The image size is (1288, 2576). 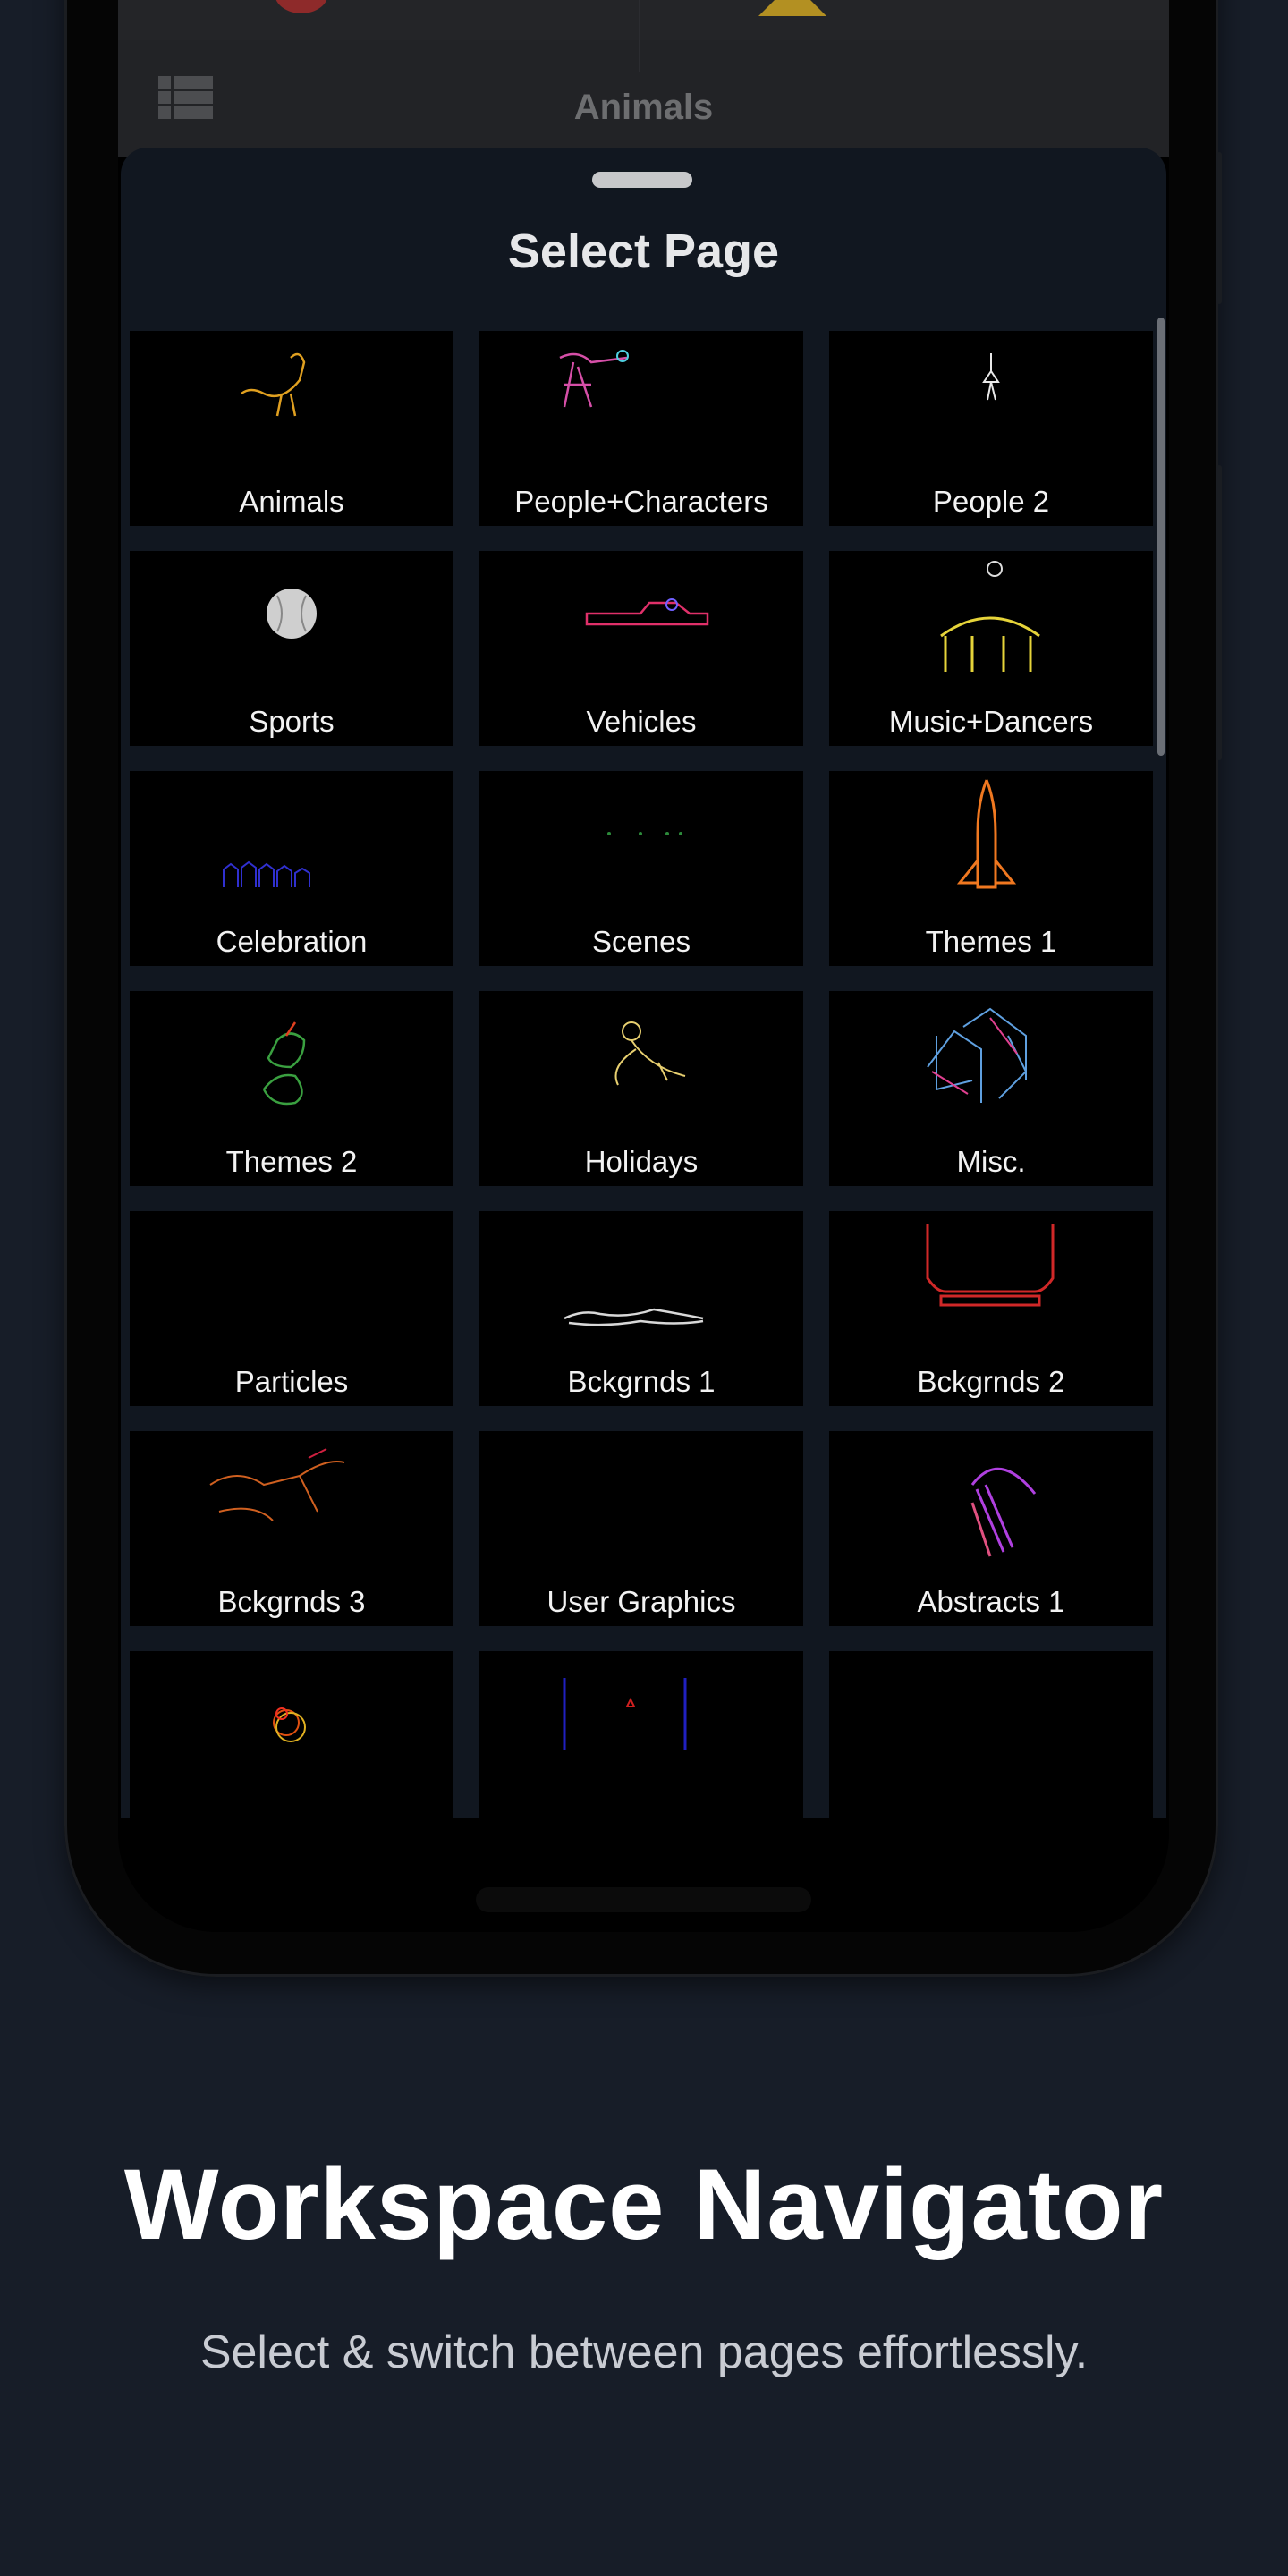 What do you see at coordinates (291, 1161) in the screenshot?
I see `page-tile-label: Themes 2` at bounding box center [291, 1161].